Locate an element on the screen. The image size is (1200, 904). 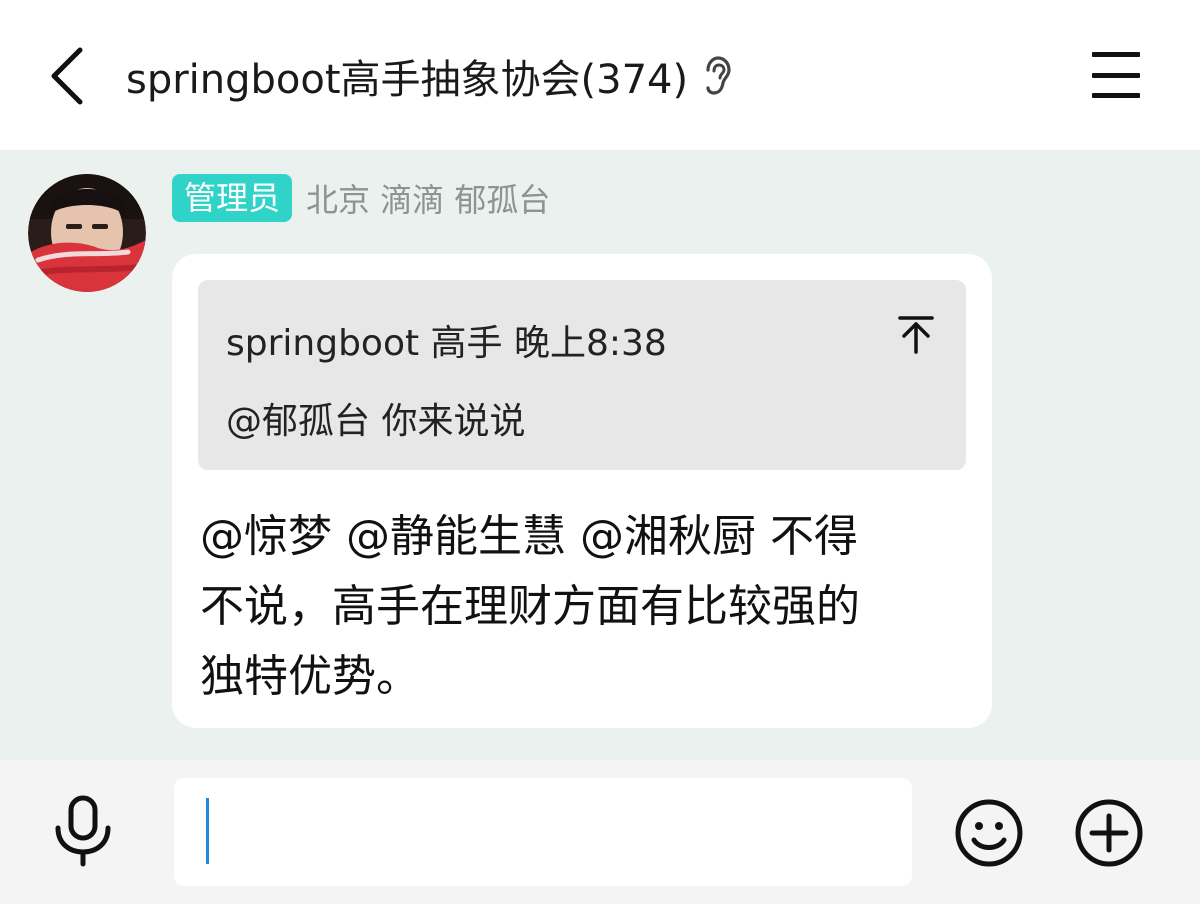
chat-title: springboot高手抽象协会(374) is located at coordinates (431, 76).